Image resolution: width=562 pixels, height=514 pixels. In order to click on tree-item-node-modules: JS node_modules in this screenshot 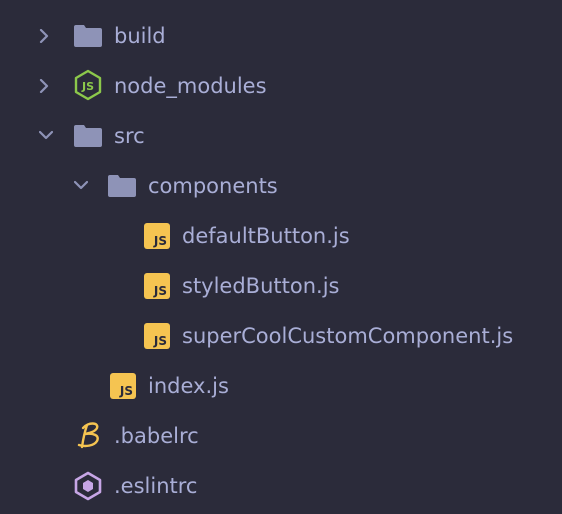, I will do `click(281, 86)`.